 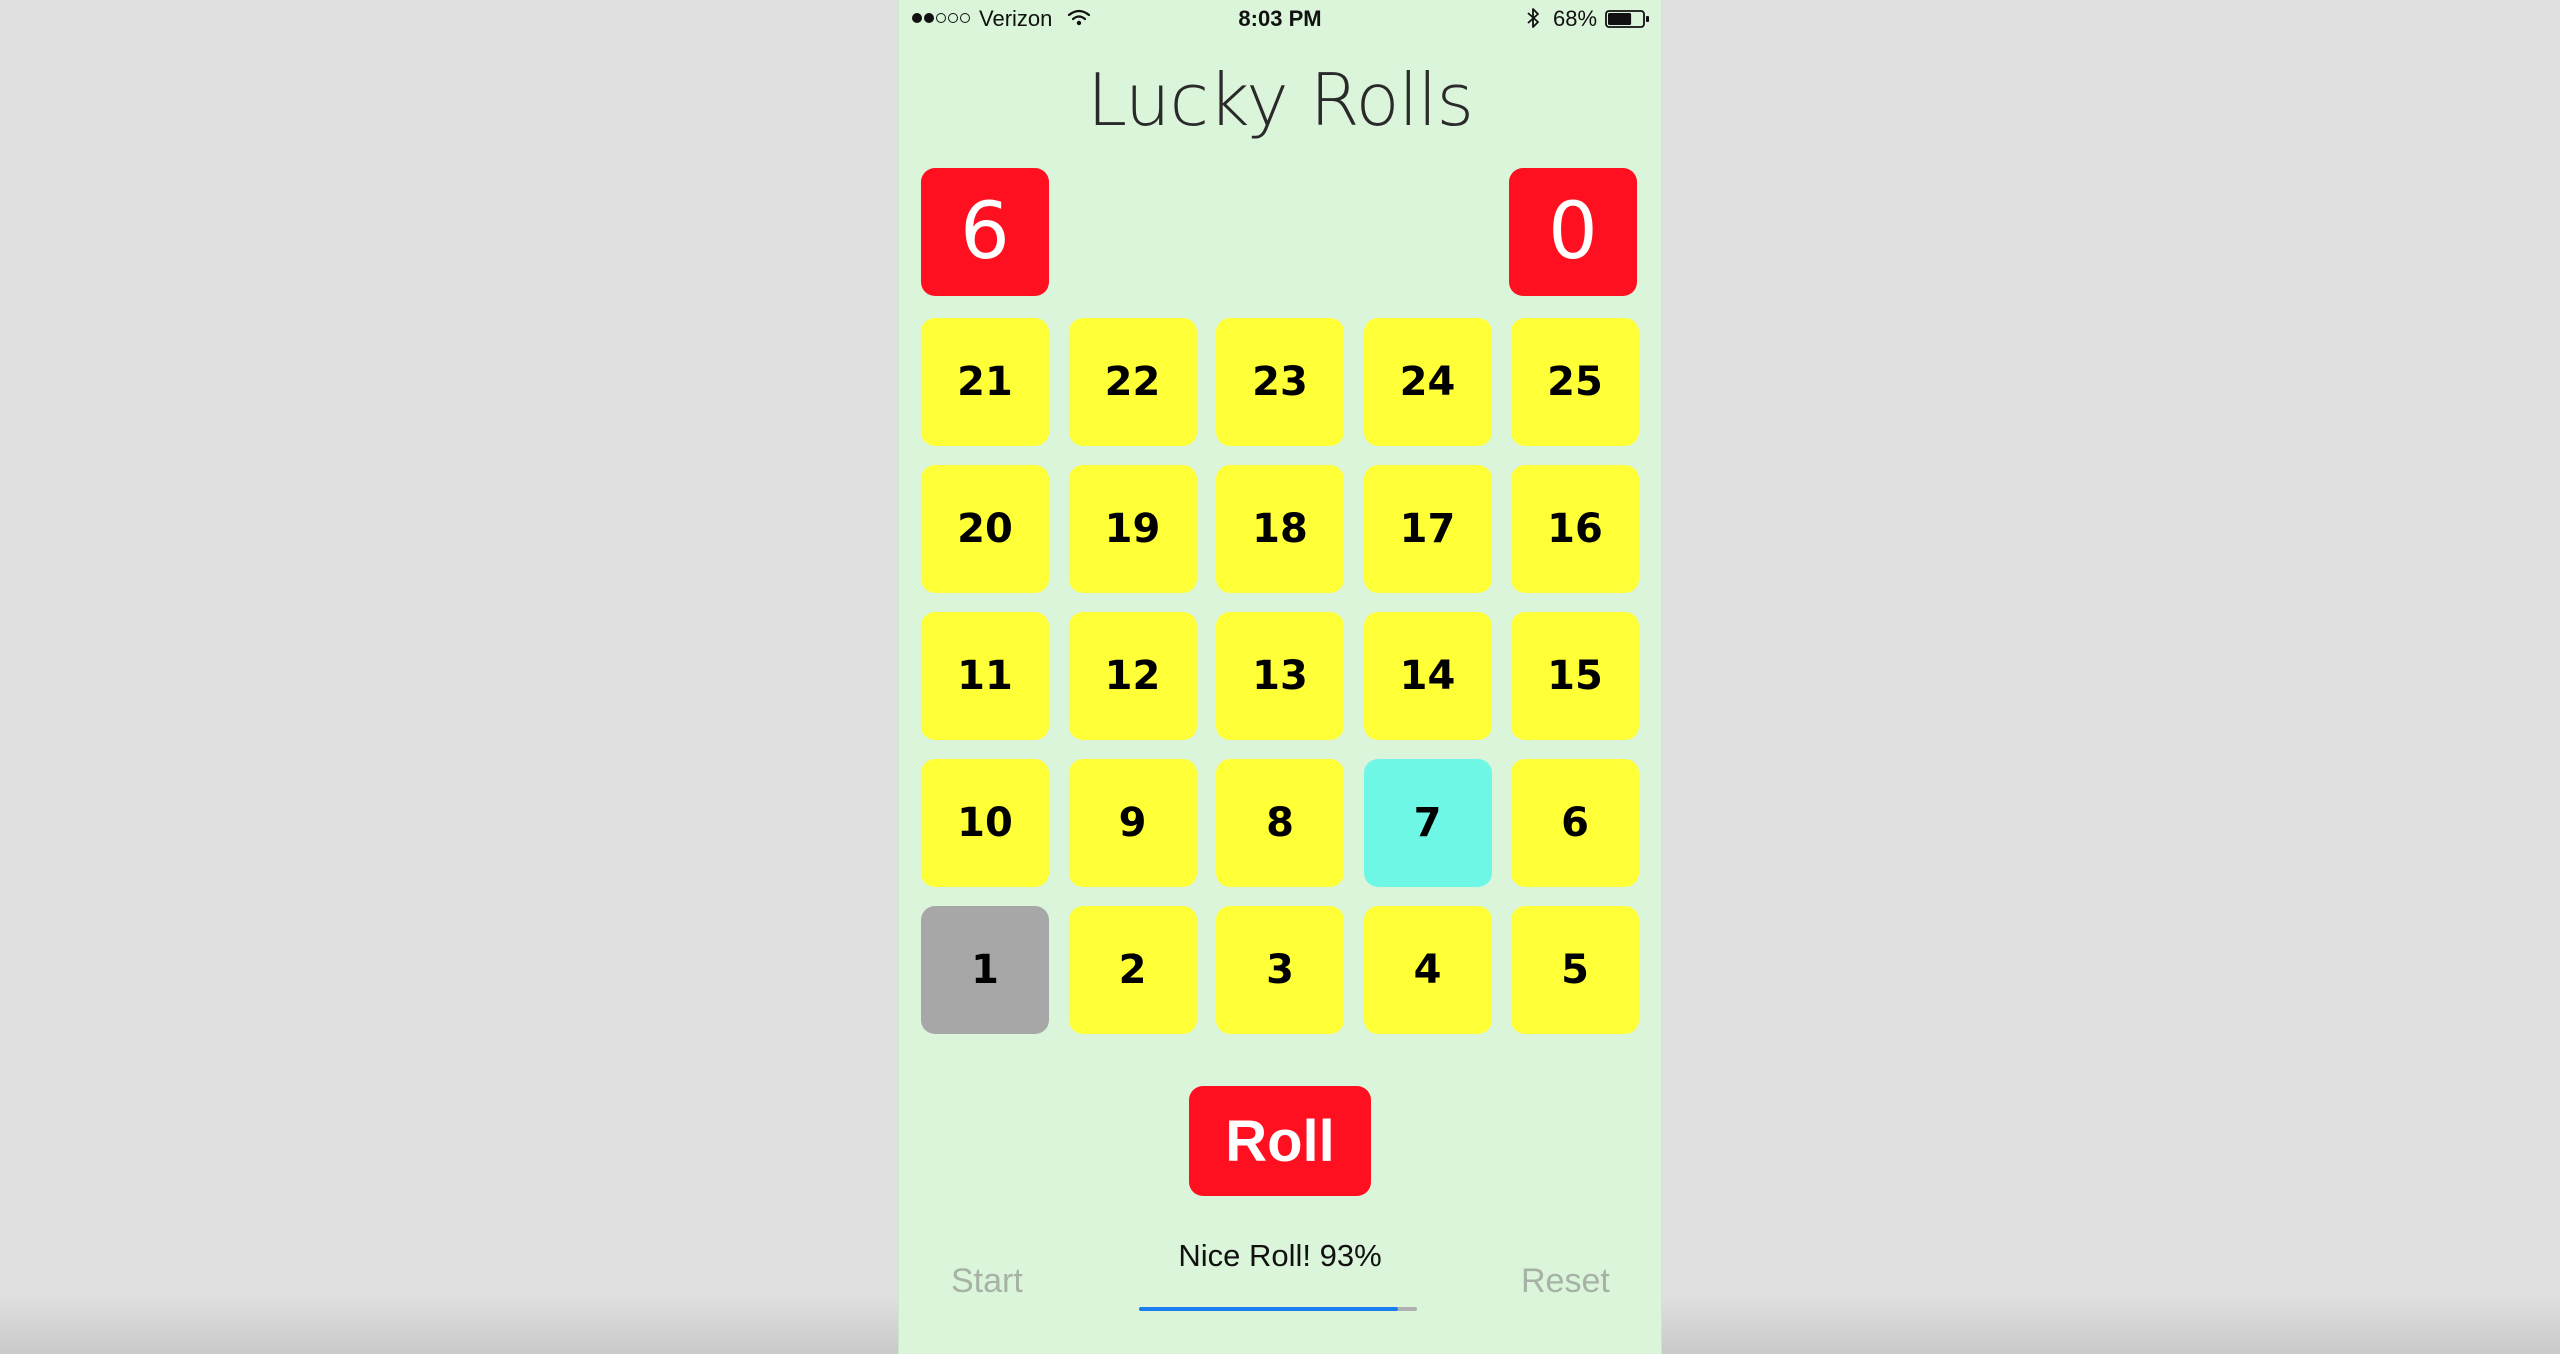 What do you see at coordinates (1268, 1309) in the screenshot?
I see `roll-progress-fill` at bounding box center [1268, 1309].